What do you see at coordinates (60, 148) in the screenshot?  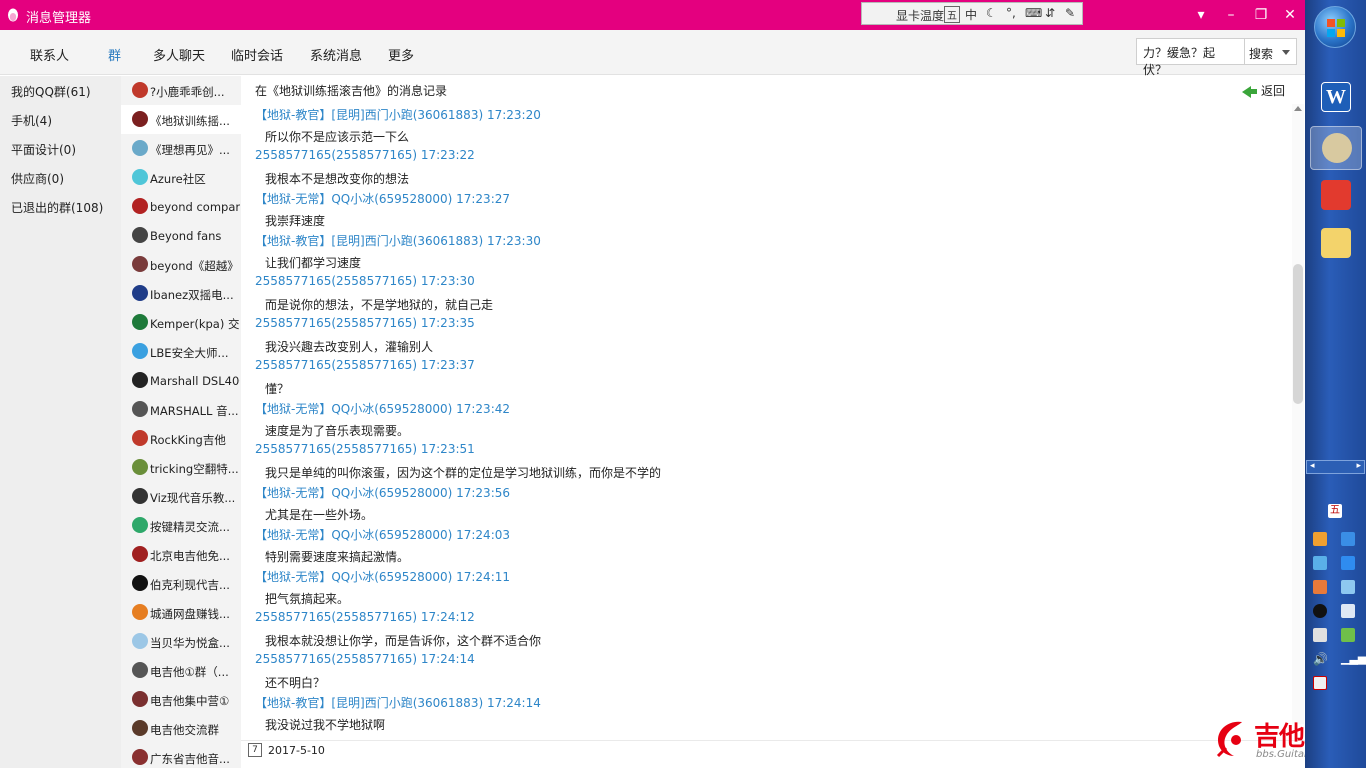 I see `category-item: 平面设计(0)` at bounding box center [60, 148].